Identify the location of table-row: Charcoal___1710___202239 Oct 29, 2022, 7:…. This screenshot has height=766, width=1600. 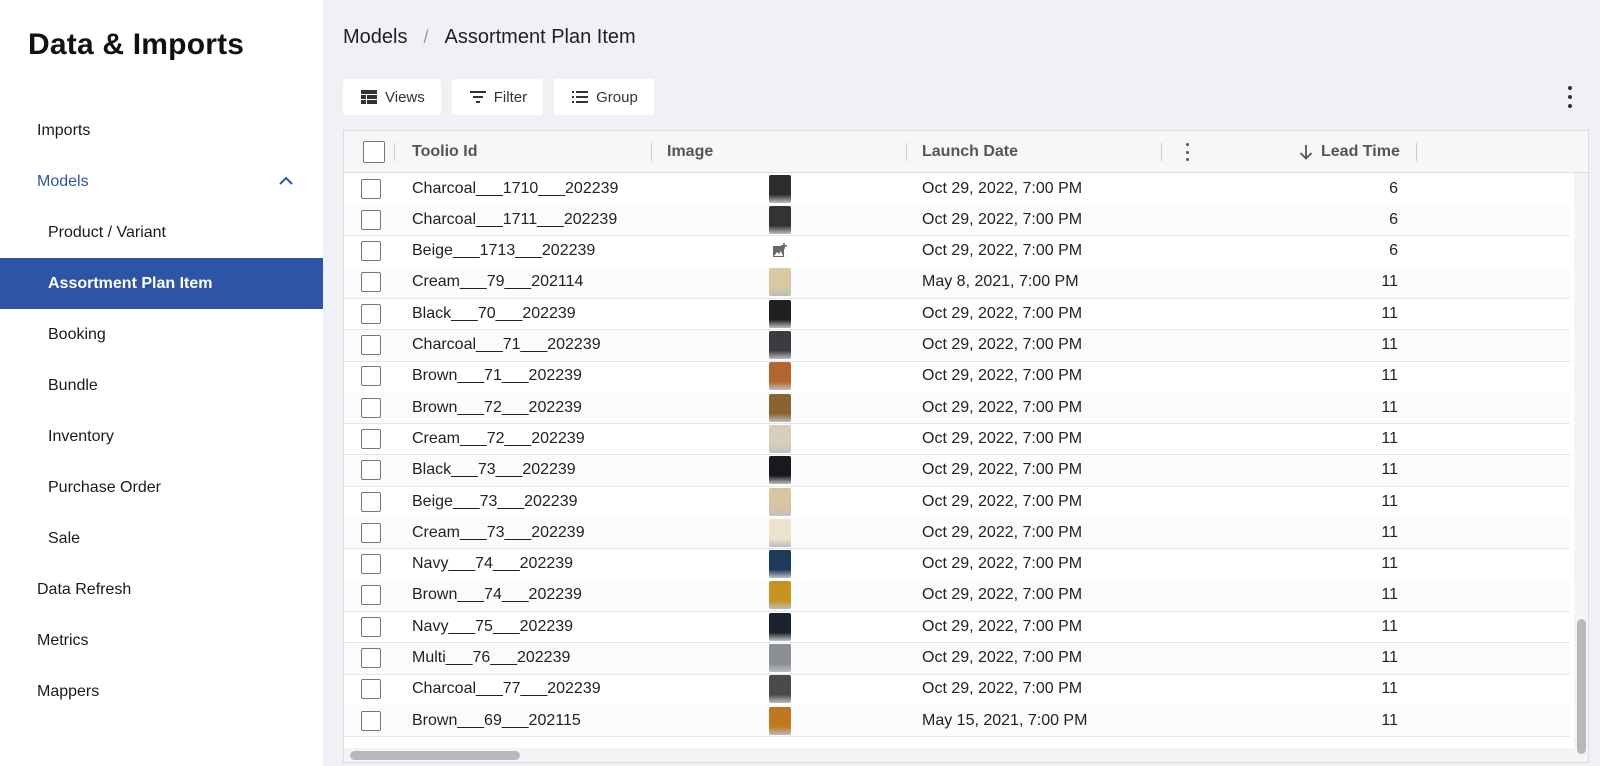
(957, 189).